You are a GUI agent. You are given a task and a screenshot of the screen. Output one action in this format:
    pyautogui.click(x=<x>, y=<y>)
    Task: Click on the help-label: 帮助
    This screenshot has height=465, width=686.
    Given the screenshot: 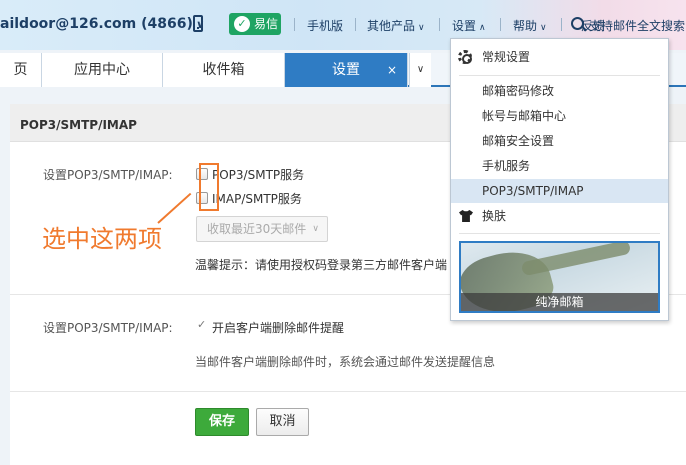 What is the action you would take?
    pyautogui.click(x=525, y=26)
    